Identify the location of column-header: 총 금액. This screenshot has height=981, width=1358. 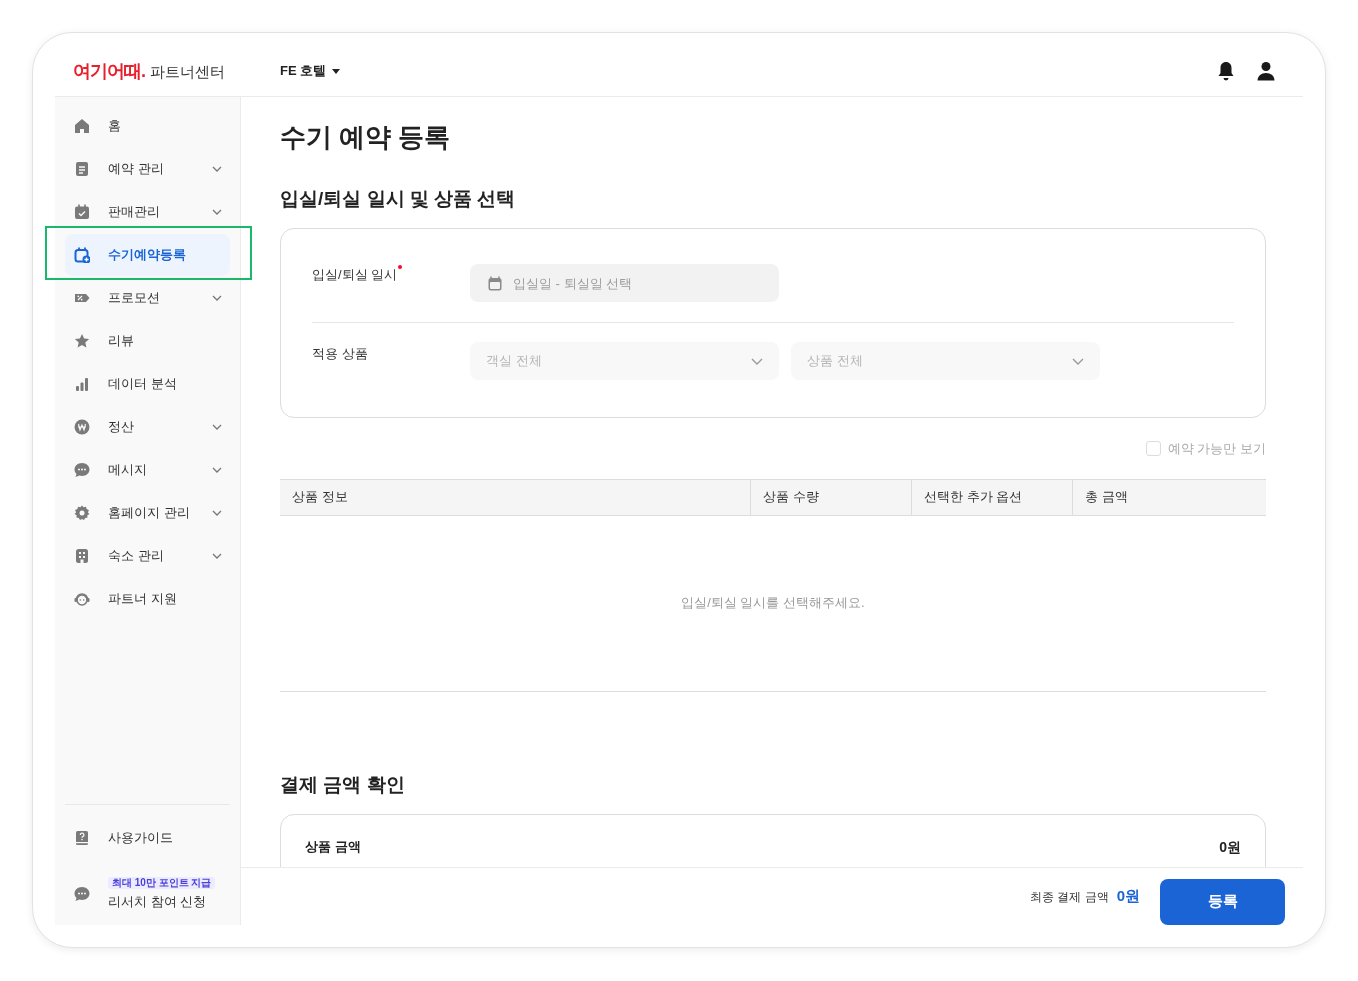
(1169, 497).